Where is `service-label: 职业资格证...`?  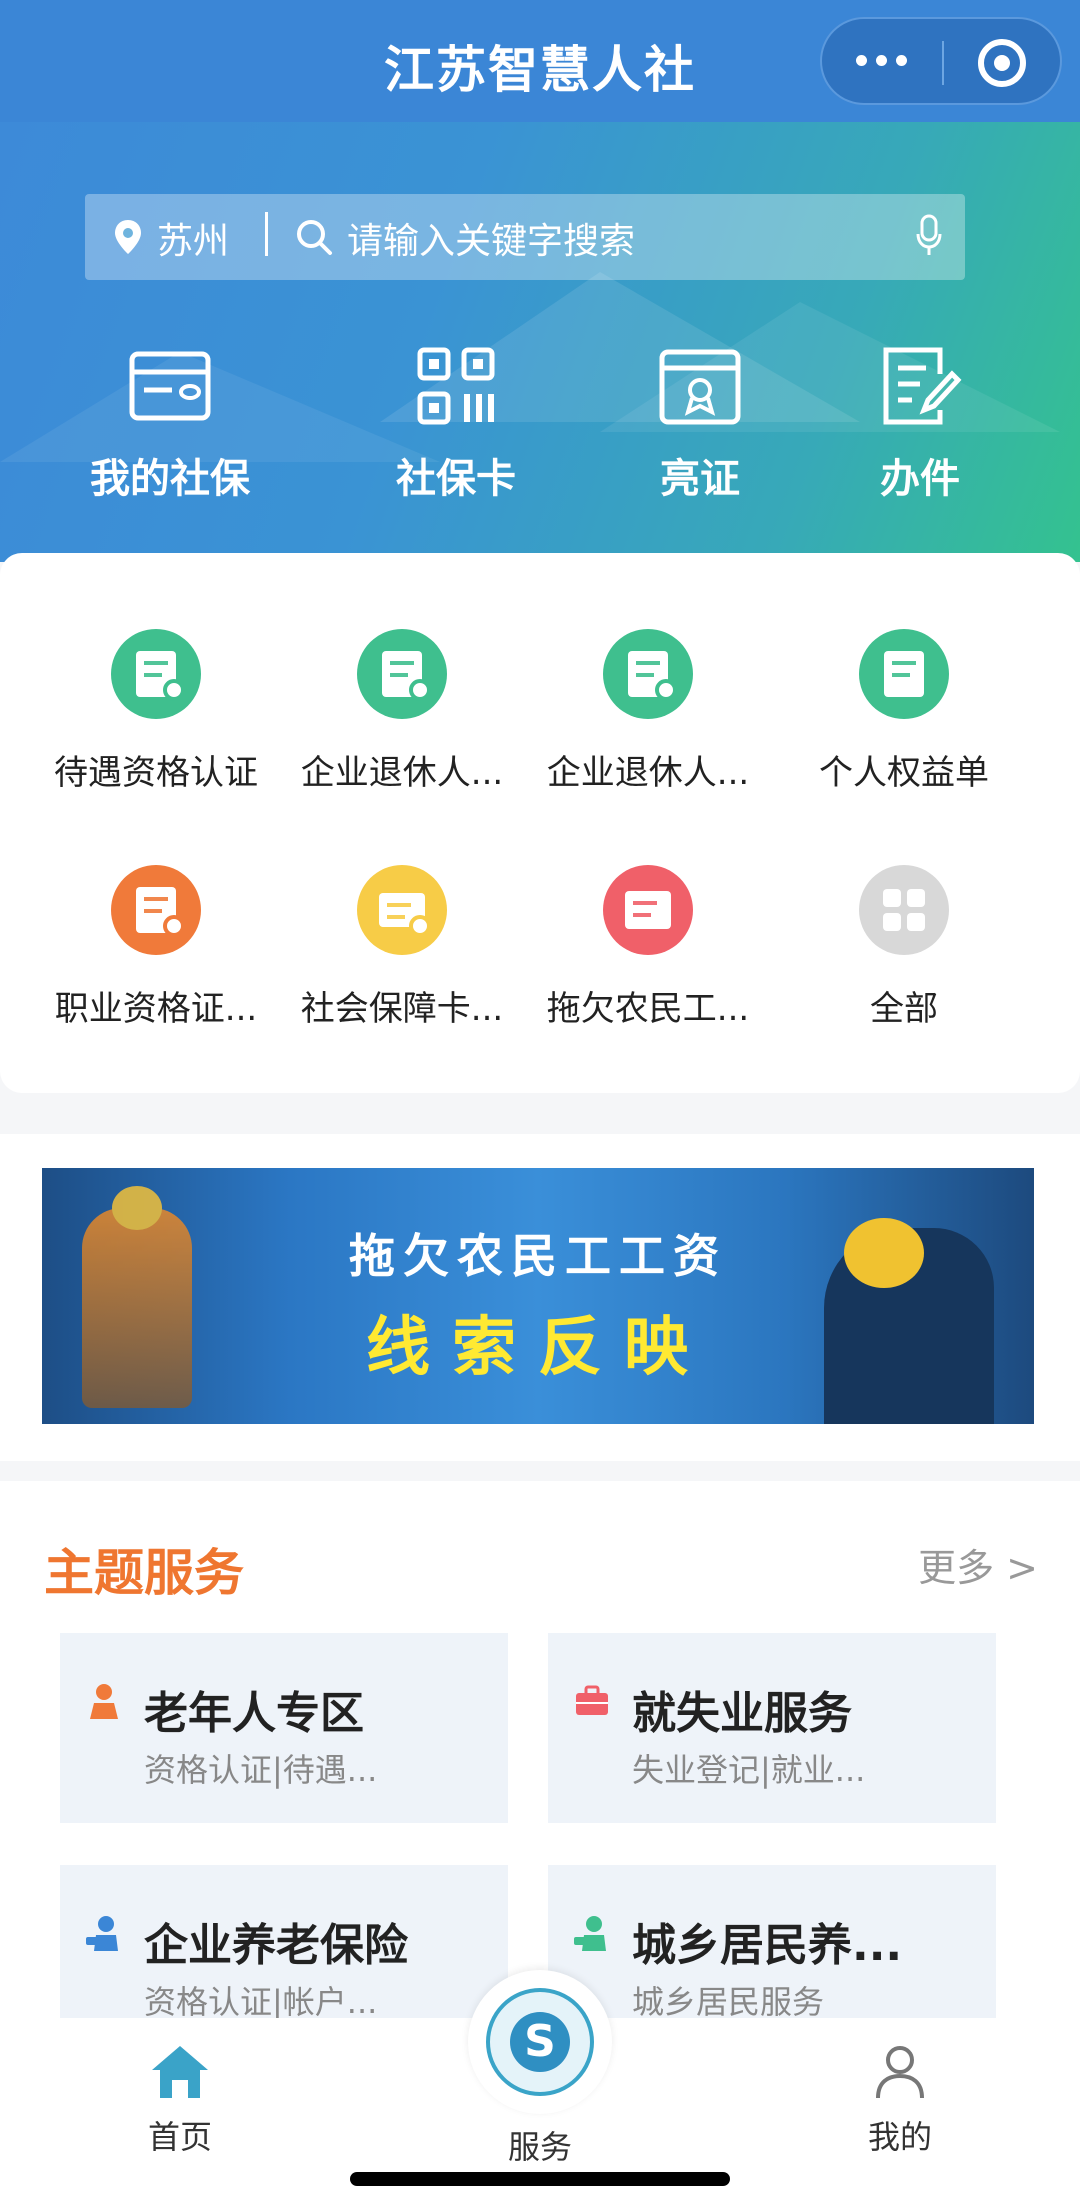
service-label: 职业资格证... is located at coordinates (156, 1009).